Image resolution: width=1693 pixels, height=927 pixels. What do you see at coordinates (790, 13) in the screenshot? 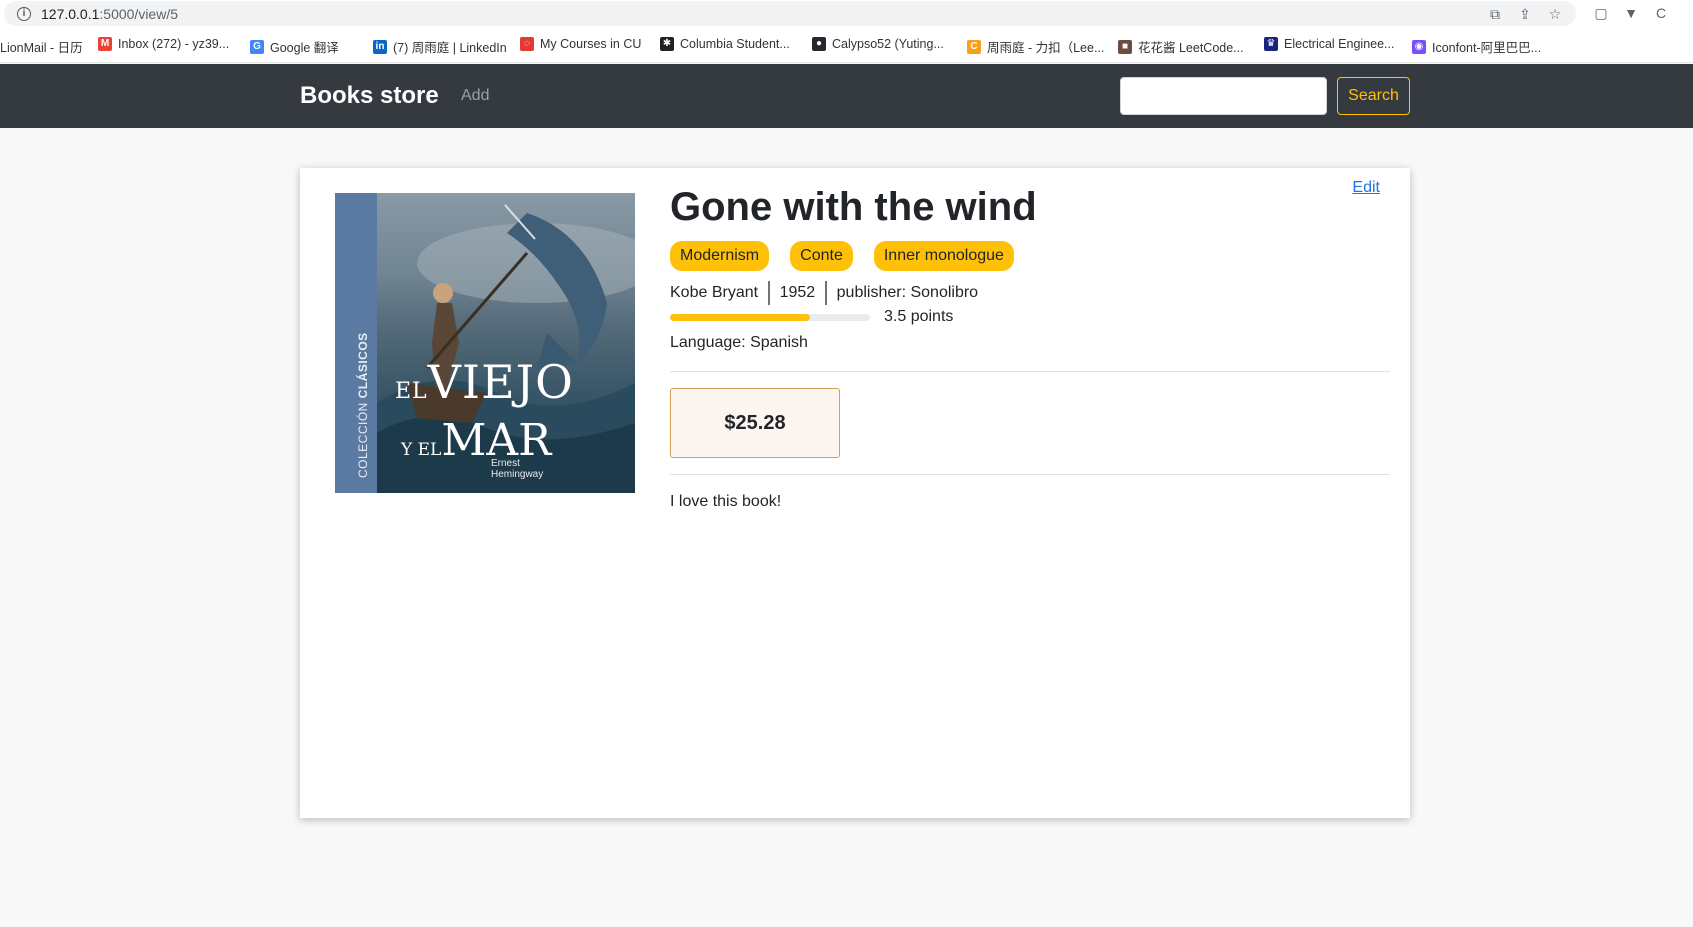
I see `url-field: i 127.0.0.1:5000/view/5 ⧉ ⇪ ☆` at bounding box center [790, 13].